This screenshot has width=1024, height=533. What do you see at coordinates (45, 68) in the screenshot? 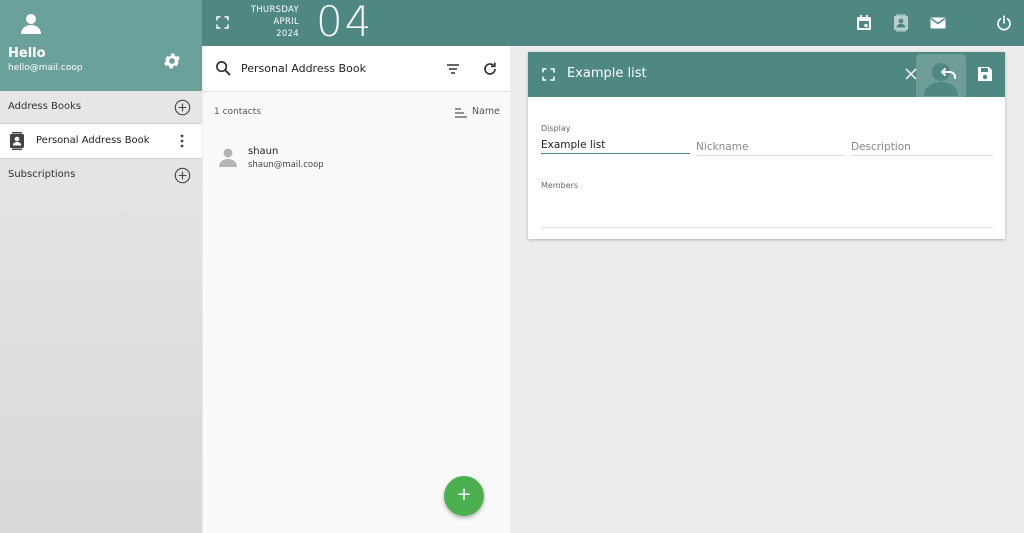
I see `user-email: hello@mail.coop` at bounding box center [45, 68].